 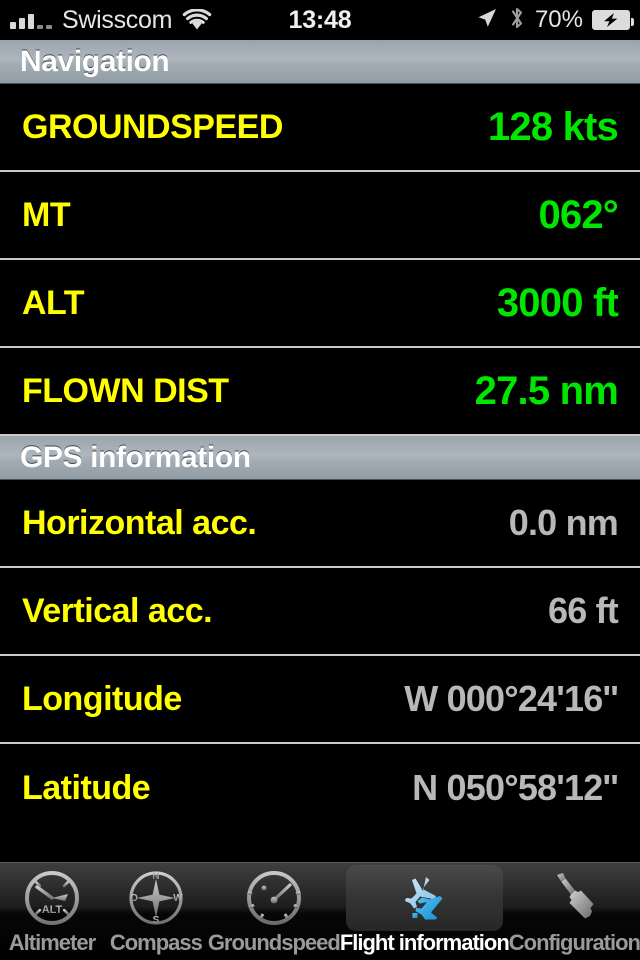 I want to click on row-value: W 000°24'16'', so click(x=511, y=698).